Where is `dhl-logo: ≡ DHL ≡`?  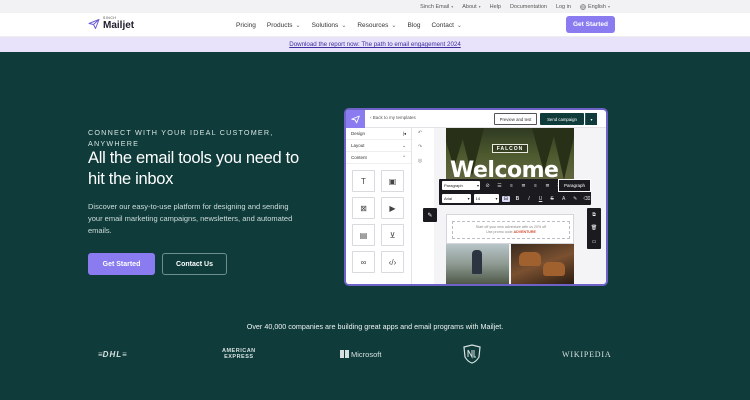 dhl-logo: ≡ DHL ≡ is located at coordinates (113, 354).